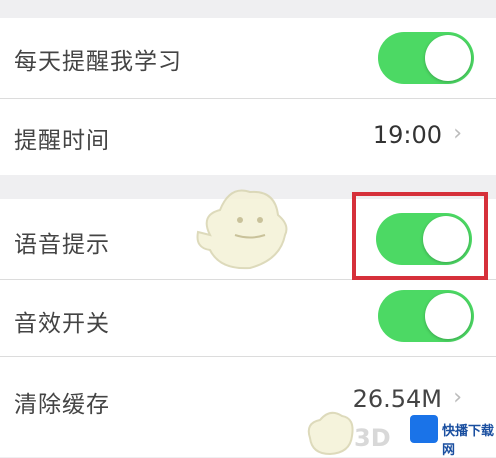  What do you see at coordinates (420, 236) in the screenshot?
I see `highlight-box` at bounding box center [420, 236].